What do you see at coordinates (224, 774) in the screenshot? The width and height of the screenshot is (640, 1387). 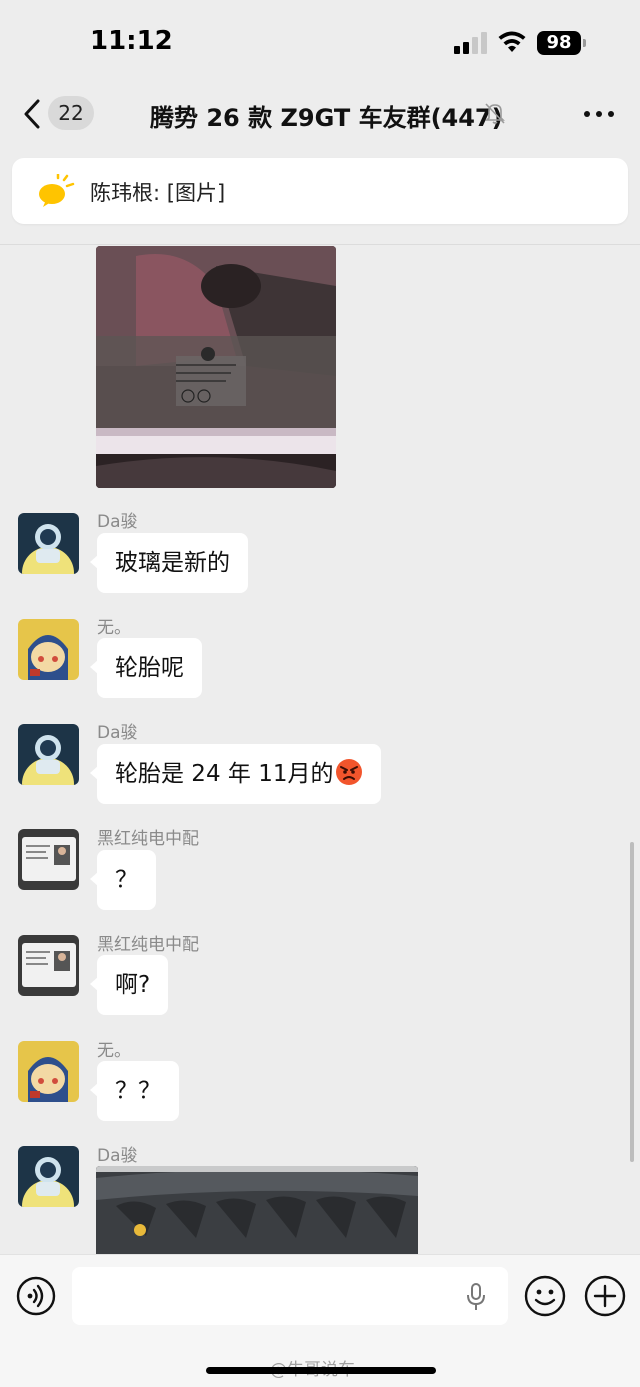 I see `message-text: 轮胎是 24 年 11月的` at bounding box center [224, 774].